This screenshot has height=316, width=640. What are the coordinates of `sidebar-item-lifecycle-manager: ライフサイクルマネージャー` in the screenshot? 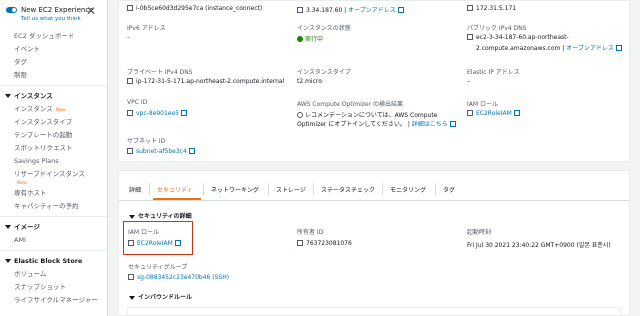 It's located at (53, 300).